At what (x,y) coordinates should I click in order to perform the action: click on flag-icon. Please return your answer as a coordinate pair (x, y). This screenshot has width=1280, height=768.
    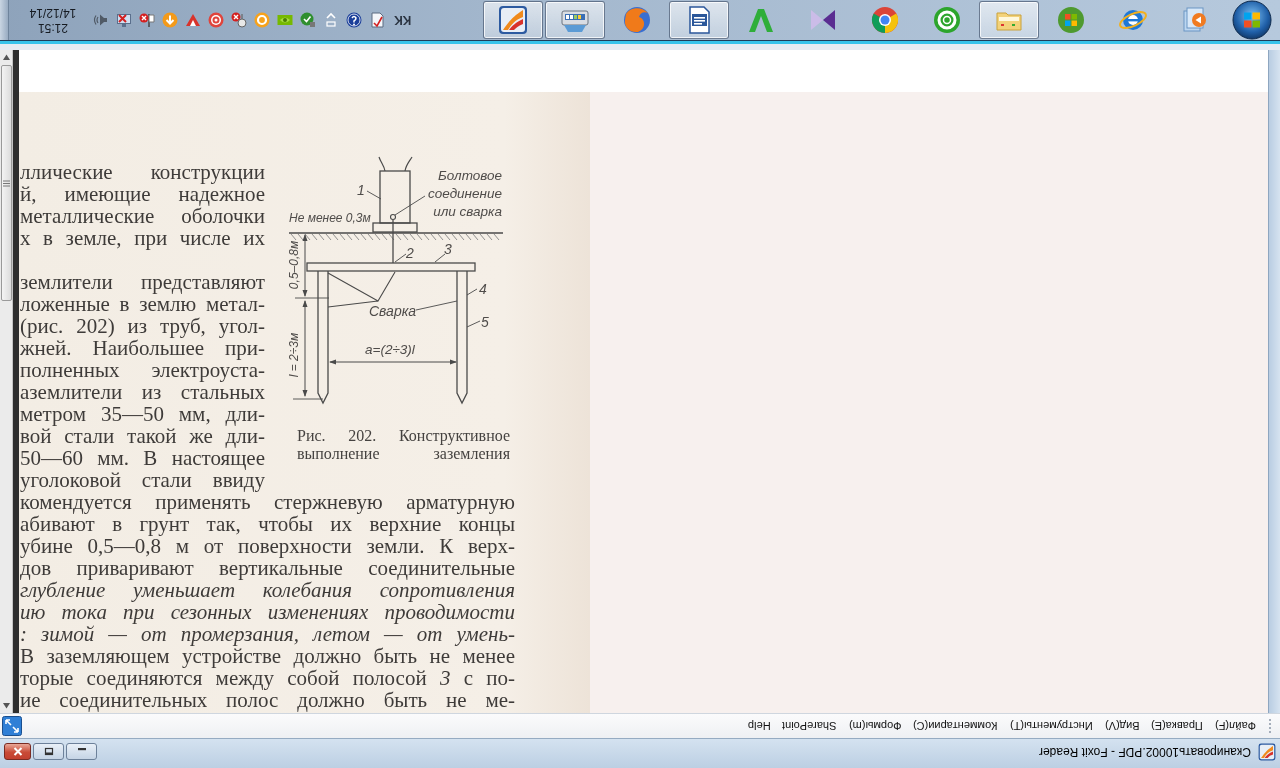
    Looking at the image, I should click on (146, 20).